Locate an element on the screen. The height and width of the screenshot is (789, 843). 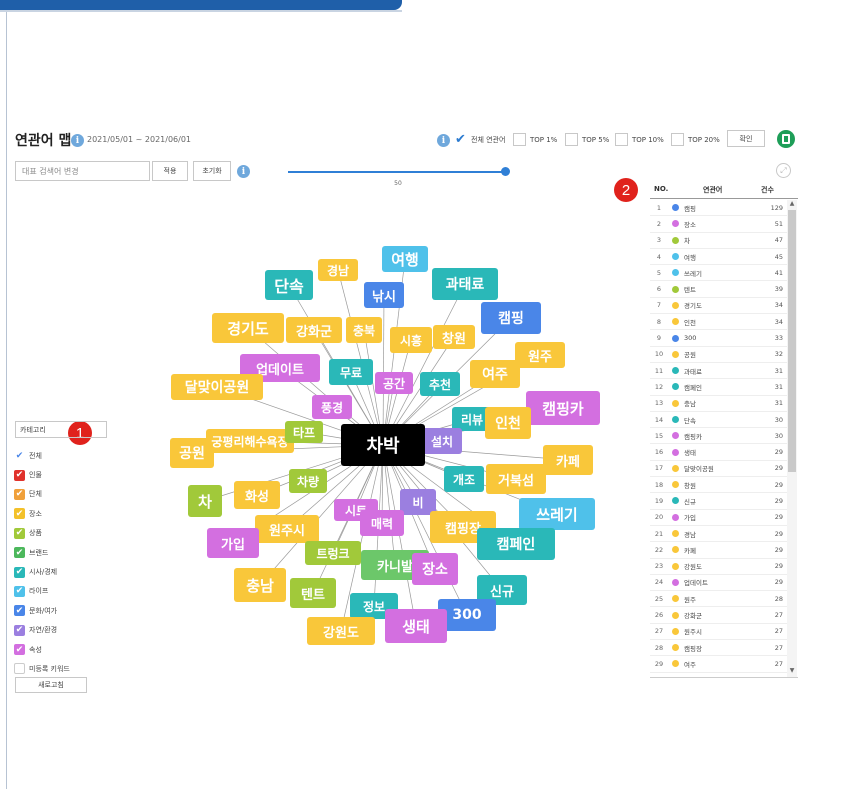
check-icon: ✔ is located at coordinates (460, 139).